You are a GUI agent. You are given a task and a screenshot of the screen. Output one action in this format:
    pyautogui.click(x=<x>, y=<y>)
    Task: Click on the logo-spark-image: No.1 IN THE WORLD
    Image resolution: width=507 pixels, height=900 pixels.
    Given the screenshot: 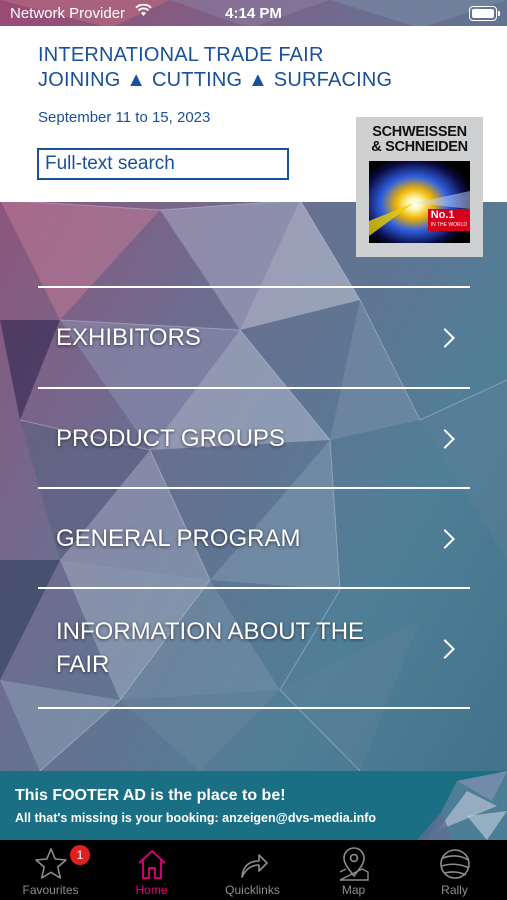 What is the action you would take?
    pyautogui.click(x=419, y=202)
    